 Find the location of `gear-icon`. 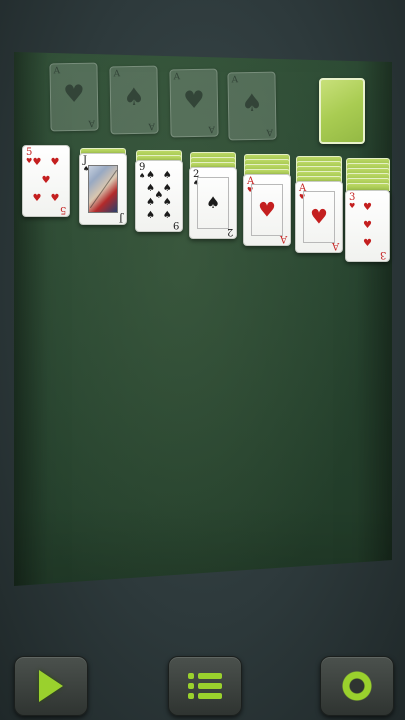

gear-icon is located at coordinates (357, 686).